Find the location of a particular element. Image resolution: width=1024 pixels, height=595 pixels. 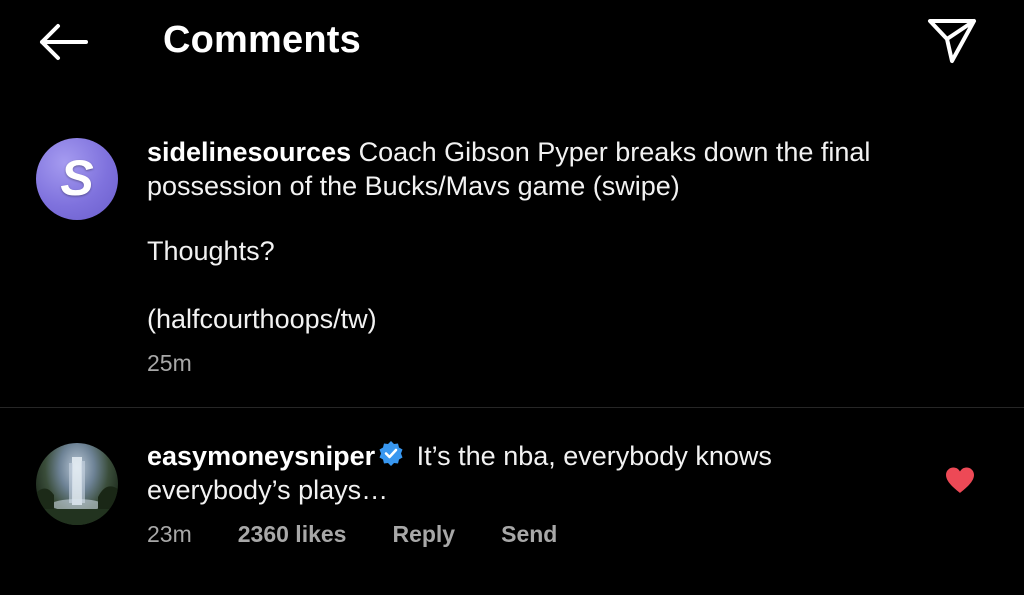

waterfall-photo-icon is located at coordinates (77, 491).